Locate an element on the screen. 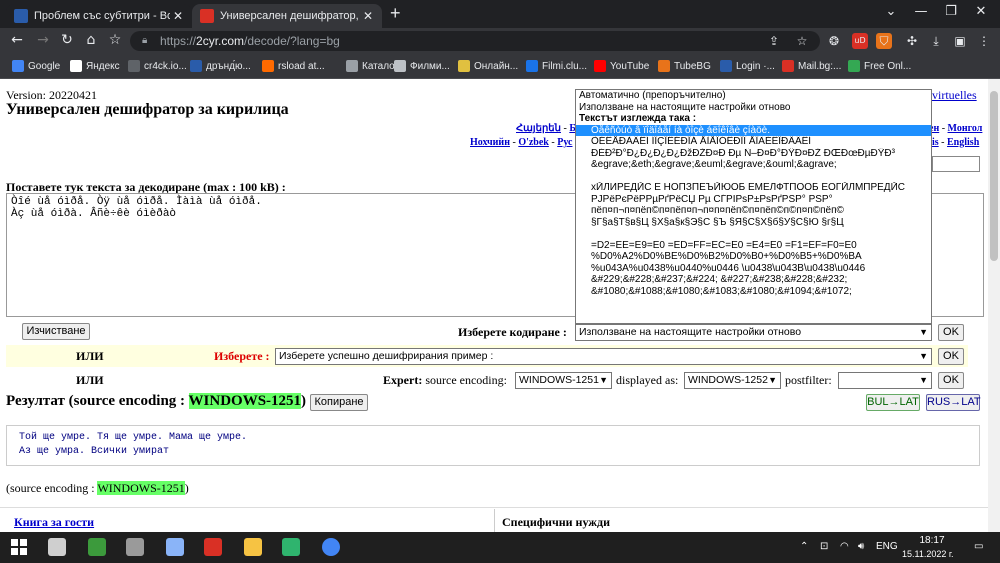 This screenshot has height=563, width=1000. tray-network-icon: ⊡ is located at coordinates (824, 546).